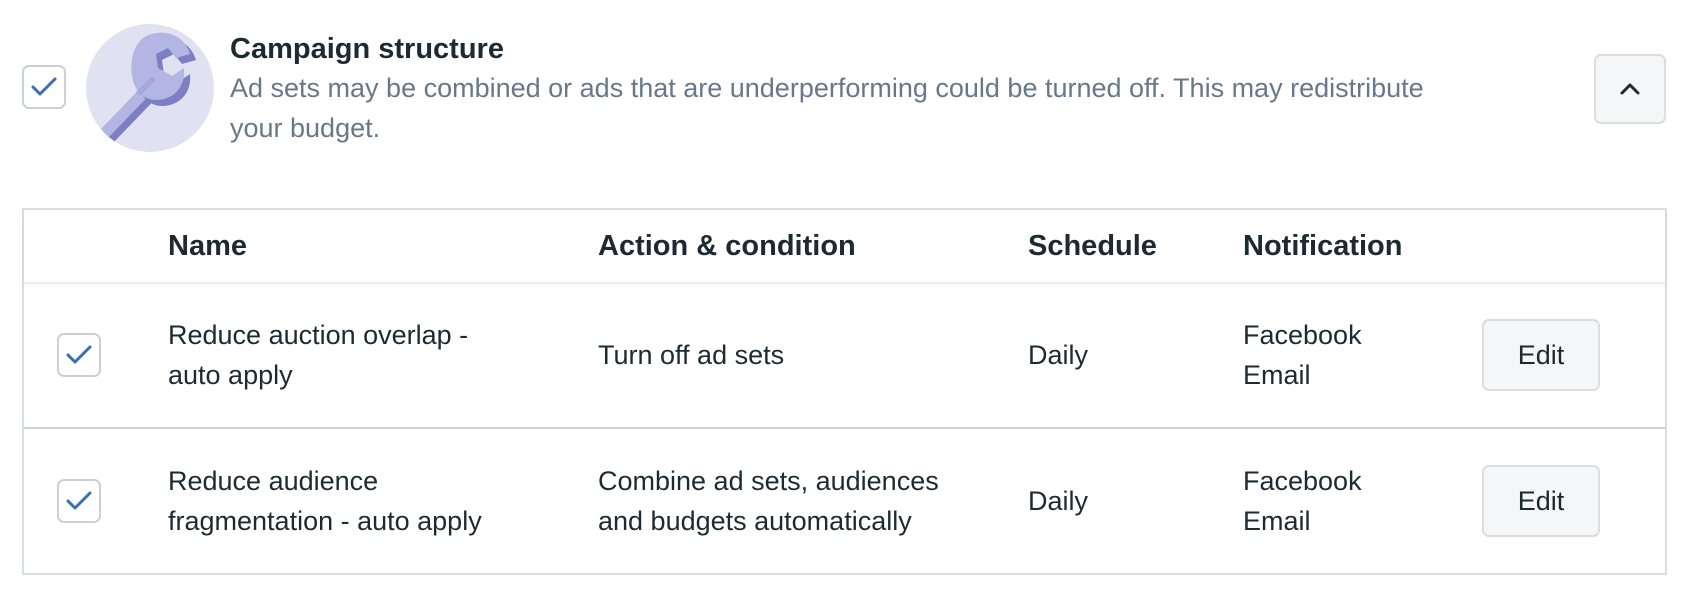  I want to click on rule-name-line: Reduce auction overlap -, so click(318, 335).